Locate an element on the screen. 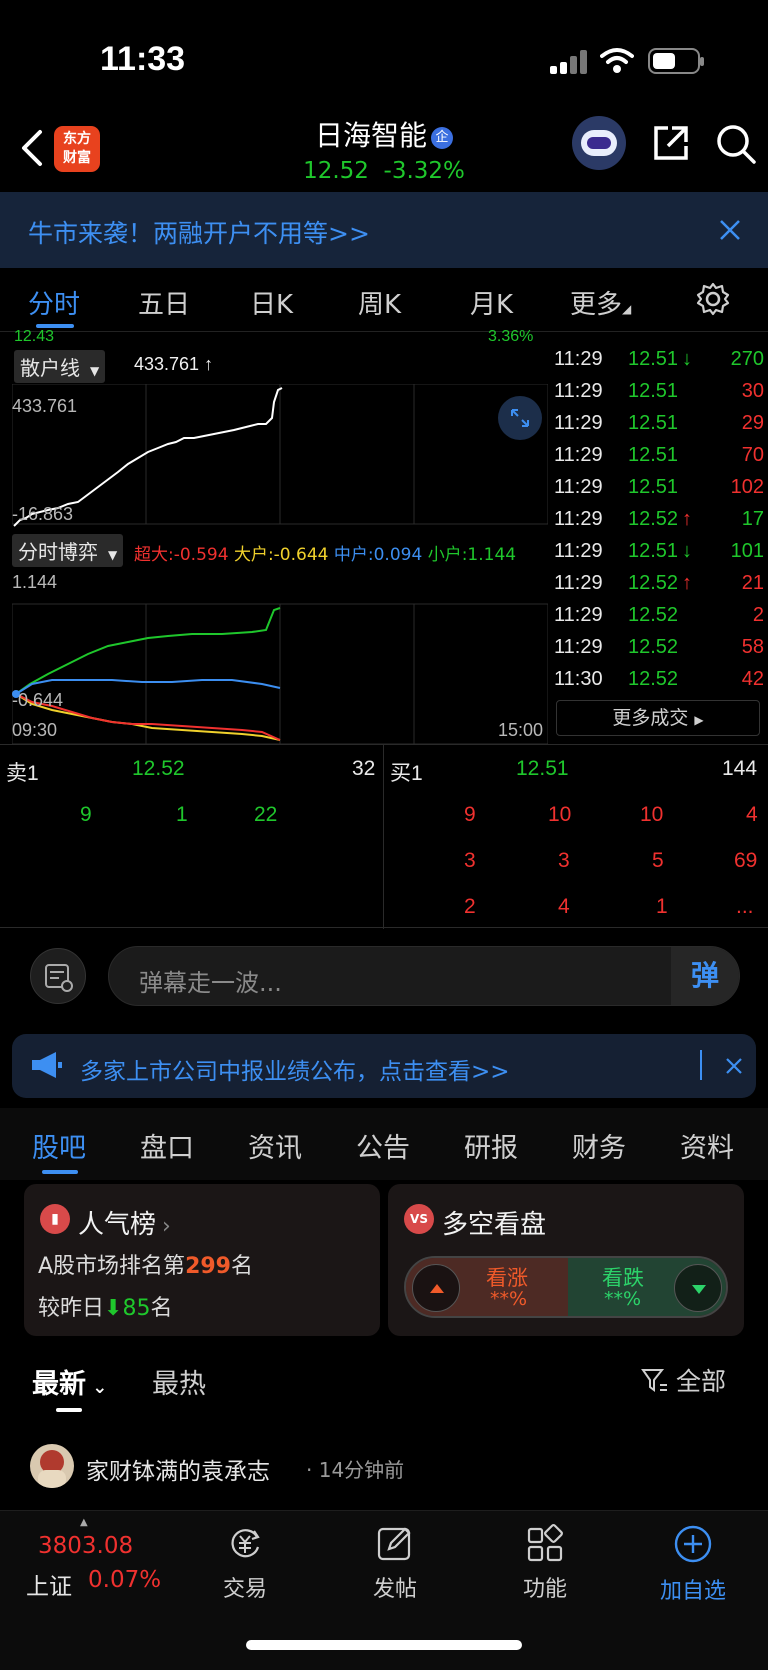 The image size is (768, 1670). sell-queue-item: 9 is located at coordinates (86, 814).